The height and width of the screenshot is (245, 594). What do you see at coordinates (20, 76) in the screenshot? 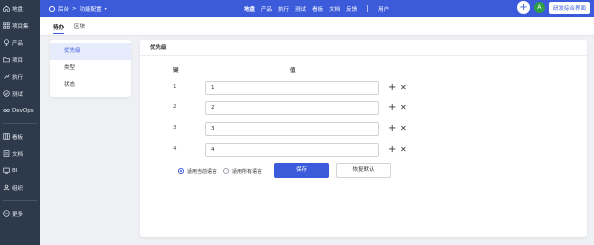
I see `sidebar-item-execution: 执行` at bounding box center [20, 76].